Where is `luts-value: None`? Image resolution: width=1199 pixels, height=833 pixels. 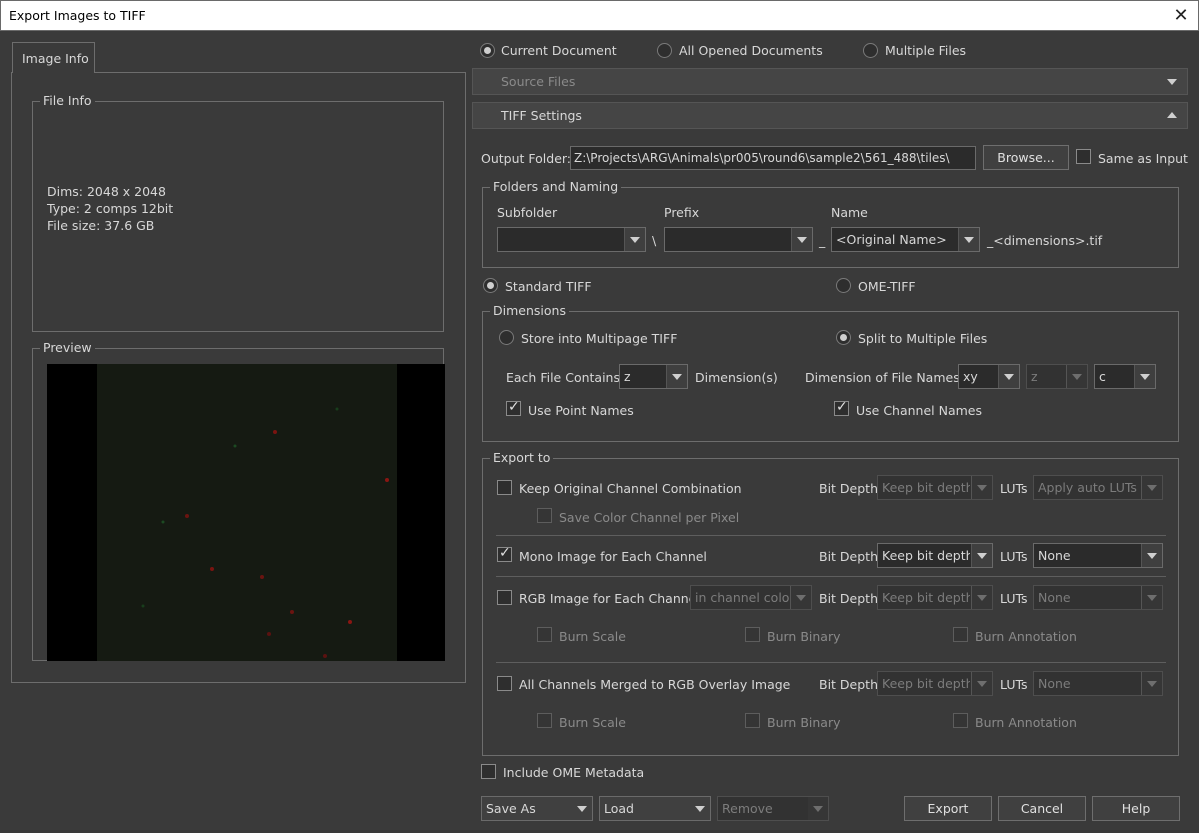
luts-value: None is located at coordinates (1054, 683).